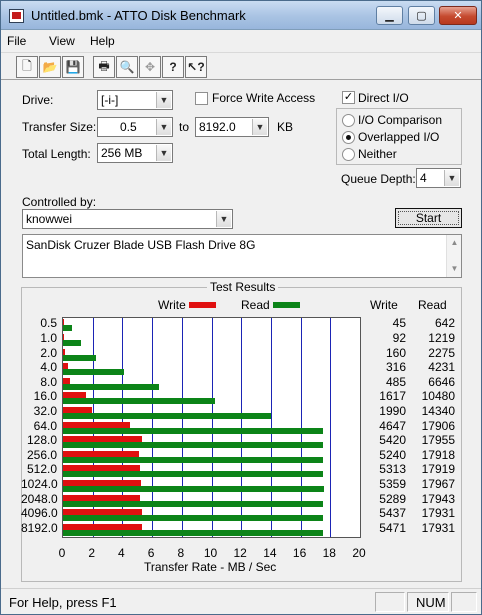 The width and height of the screenshot is (482, 615). I want to click on print-icon: 🖶, so click(104, 65).